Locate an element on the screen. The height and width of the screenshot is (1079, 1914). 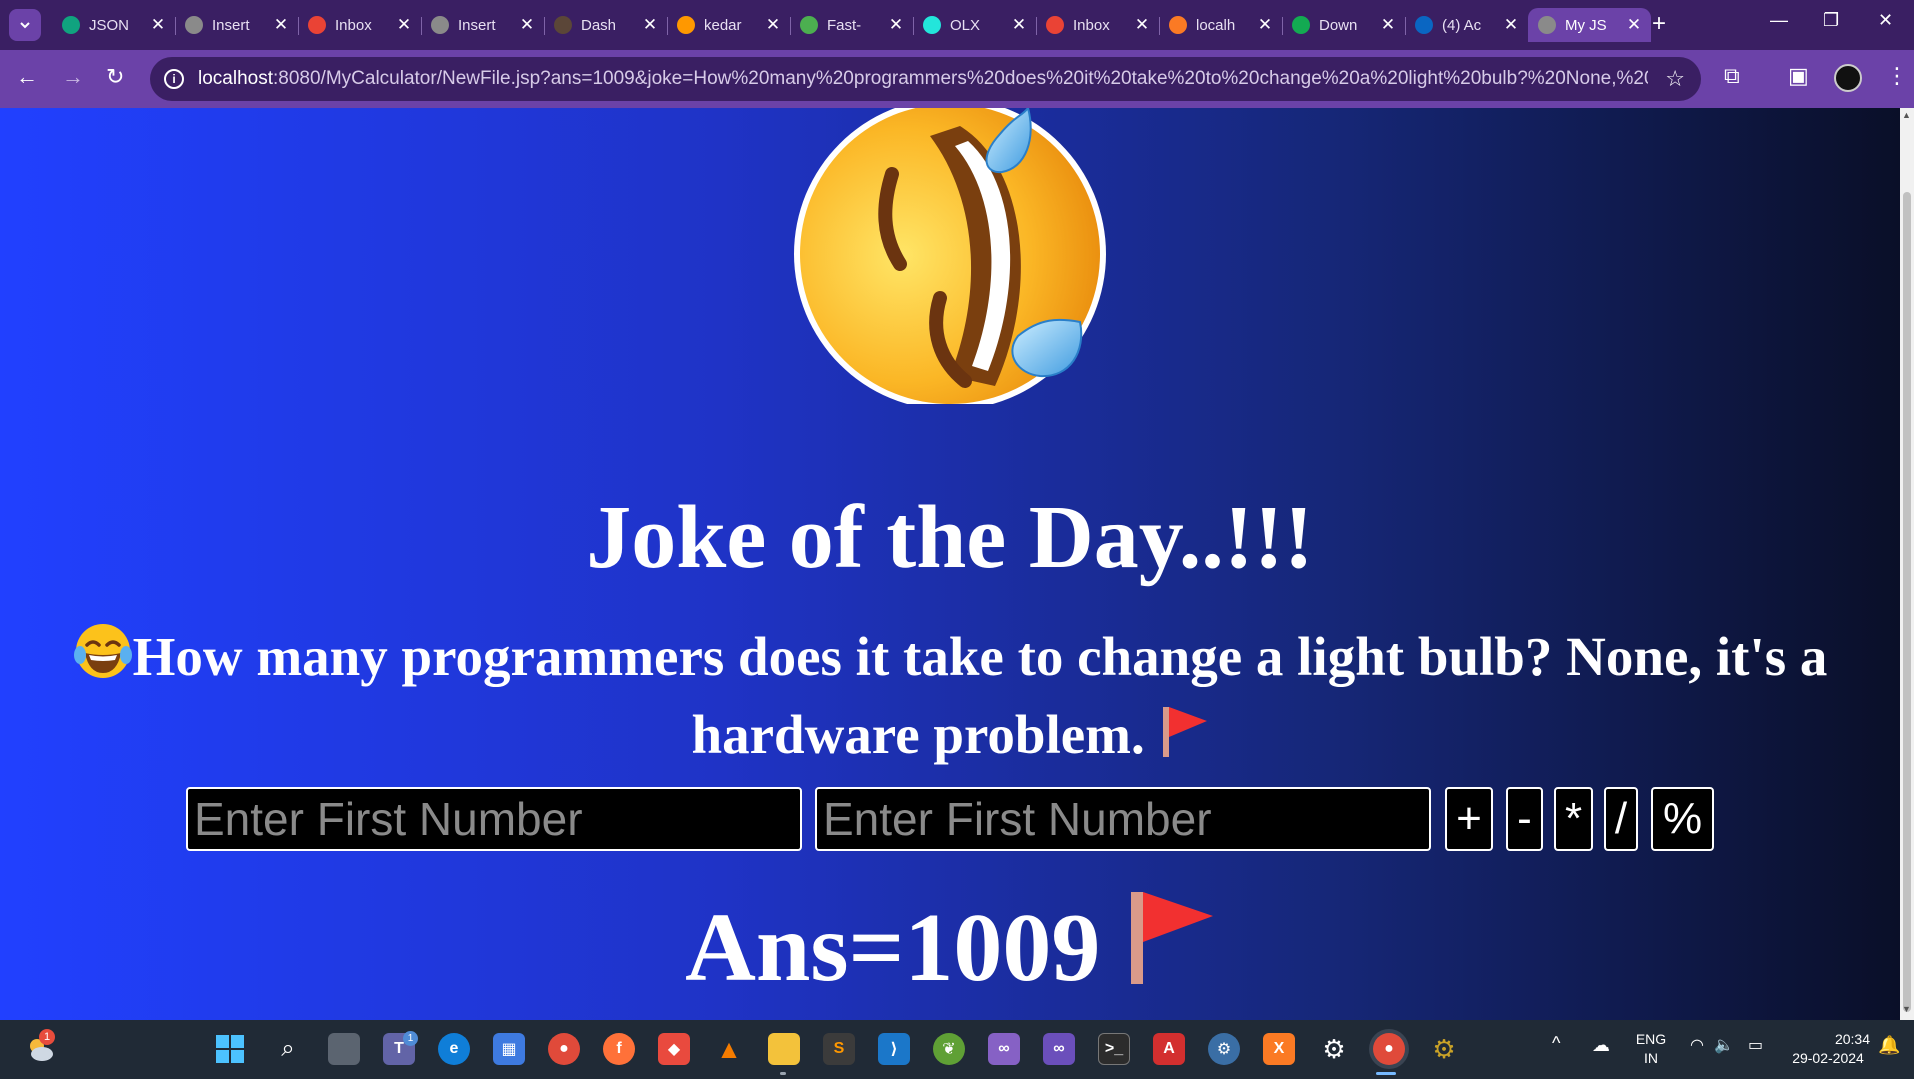
wifi-icon: ◠ is located at coordinates (1697, 1045).